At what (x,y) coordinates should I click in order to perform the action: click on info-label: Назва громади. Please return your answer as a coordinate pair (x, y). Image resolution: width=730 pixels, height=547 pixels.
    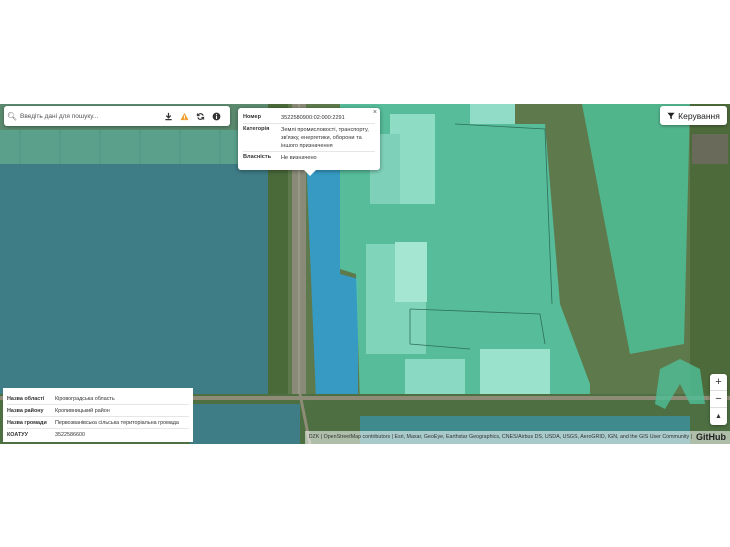
    Looking at the image, I should click on (27, 422).